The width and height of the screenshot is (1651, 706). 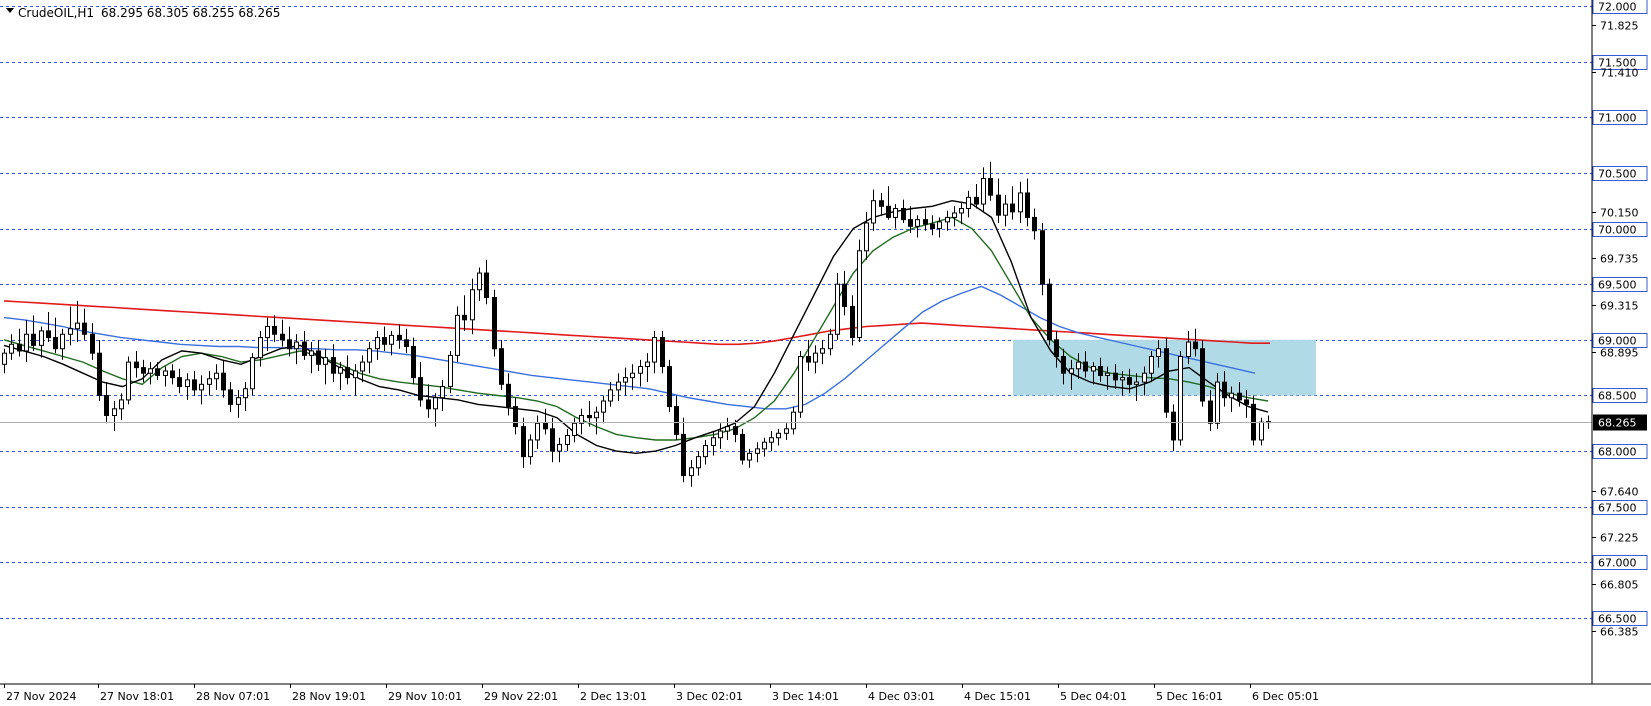 I want to click on level-badge-label: 70.500, so click(x=1617, y=174).